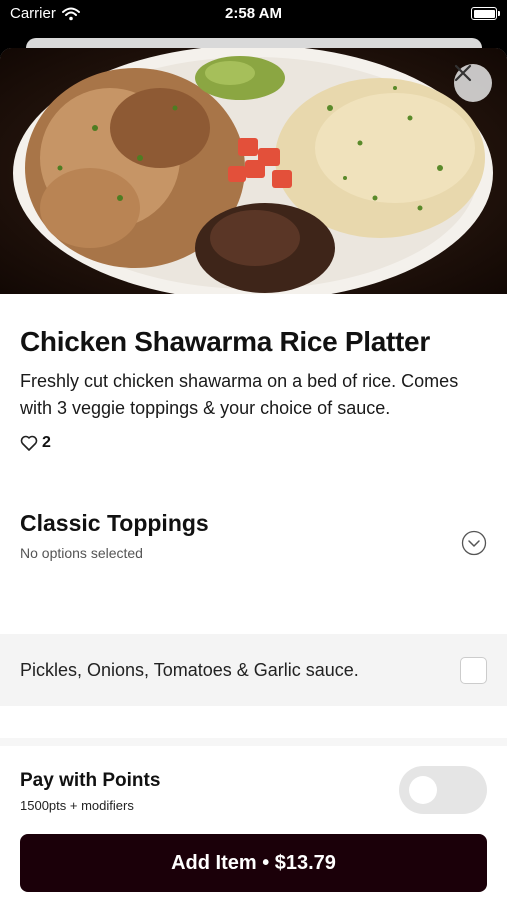 The height and width of the screenshot is (900, 507). What do you see at coordinates (114, 523) in the screenshot?
I see `section-title: Classic Toppings` at bounding box center [114, 523].